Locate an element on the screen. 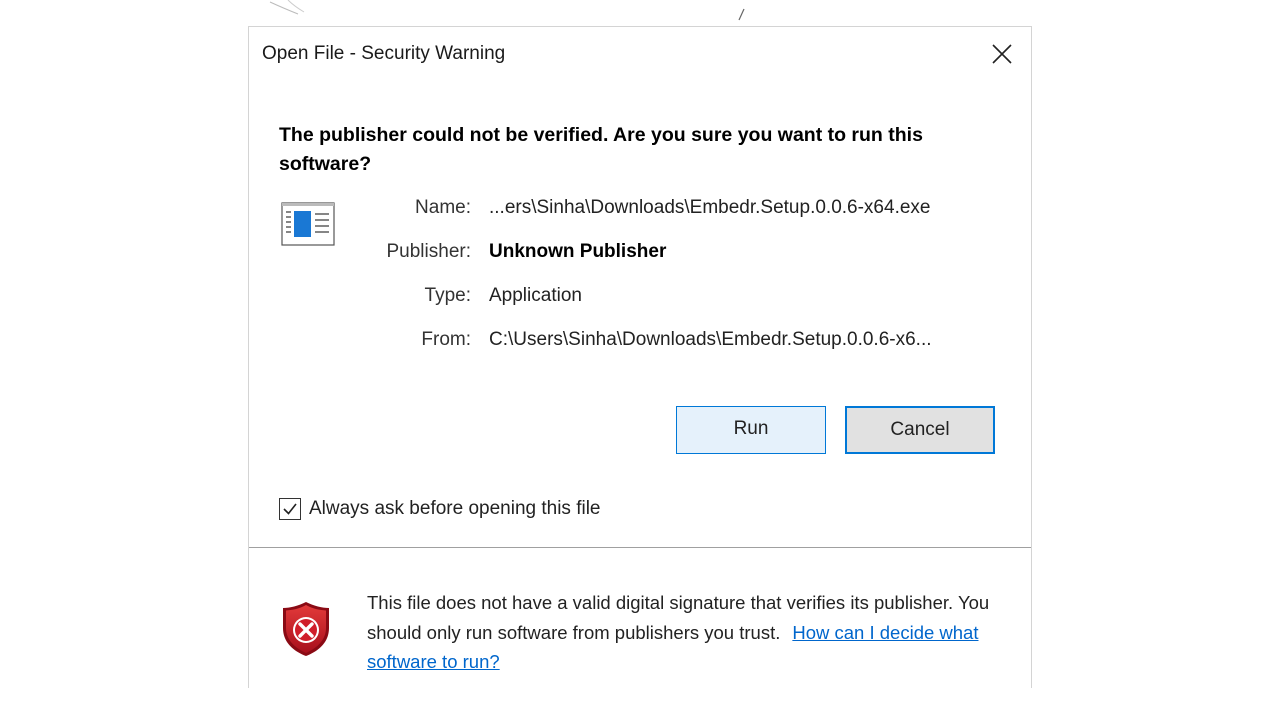 Image resolution: width=1280 pixels, height=720 pixels. type-row: Type: Application is located at coordinates (641, 300).